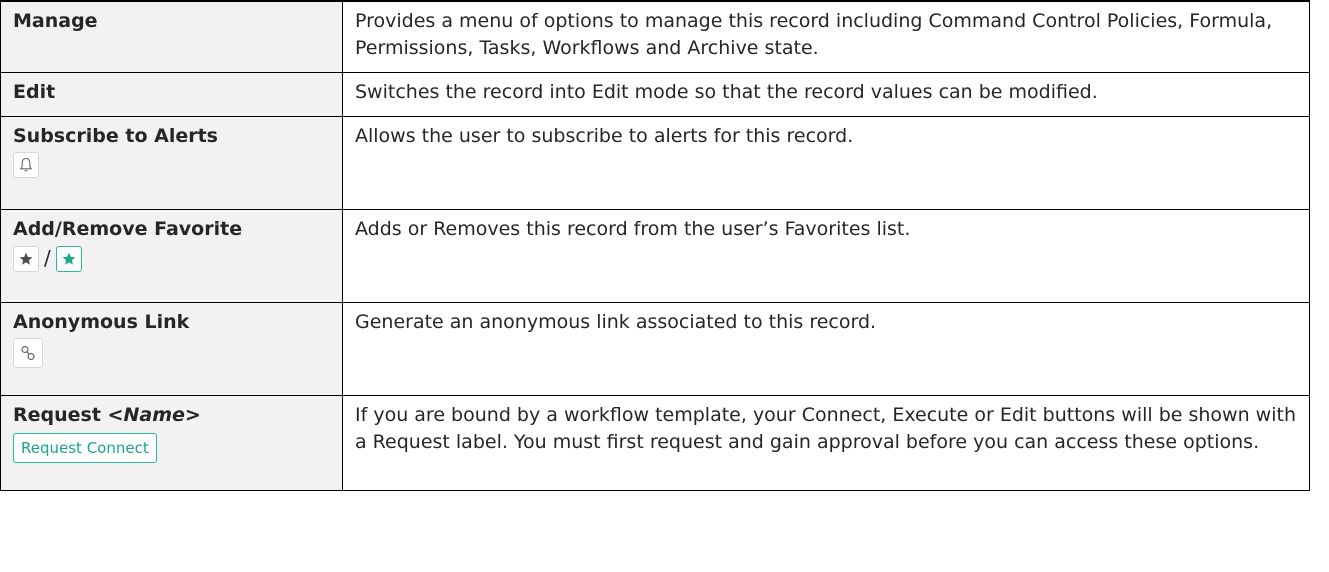  What do you see at coordinates (171, 94) in the screenshot?
I see `row-label: Edit` at bounding box center [171, 94].